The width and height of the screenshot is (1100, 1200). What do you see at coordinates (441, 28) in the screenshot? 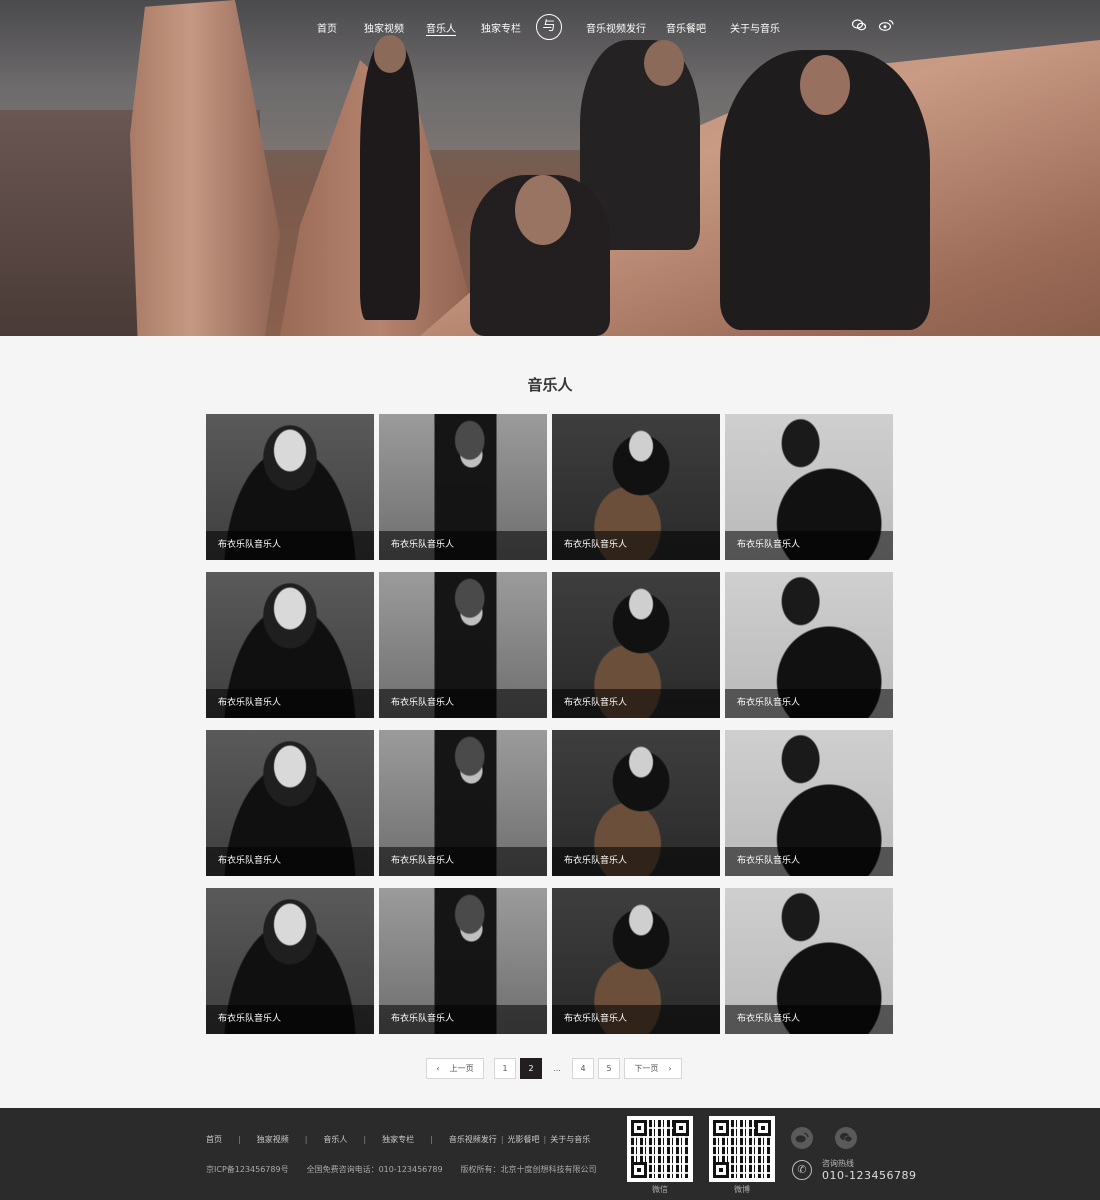
I see `nav-item-musicians: 音乐人` at bounding box center [441, 28].